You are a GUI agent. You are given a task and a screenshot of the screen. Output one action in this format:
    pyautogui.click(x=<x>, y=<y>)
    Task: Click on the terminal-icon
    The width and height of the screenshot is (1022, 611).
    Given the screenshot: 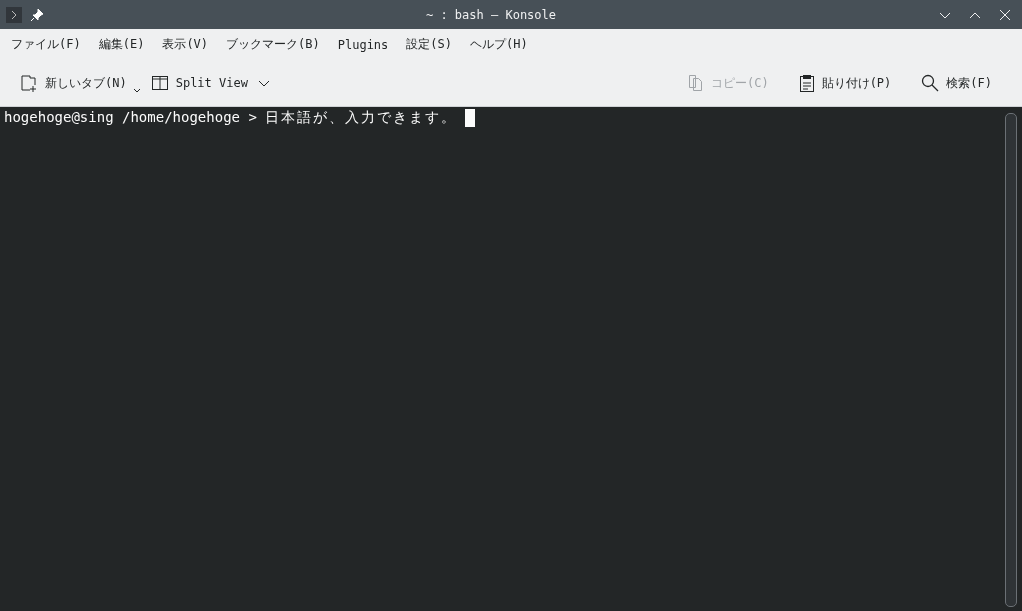 What is the action you would take?
    pyautogui.click(x=14, y=14)
    